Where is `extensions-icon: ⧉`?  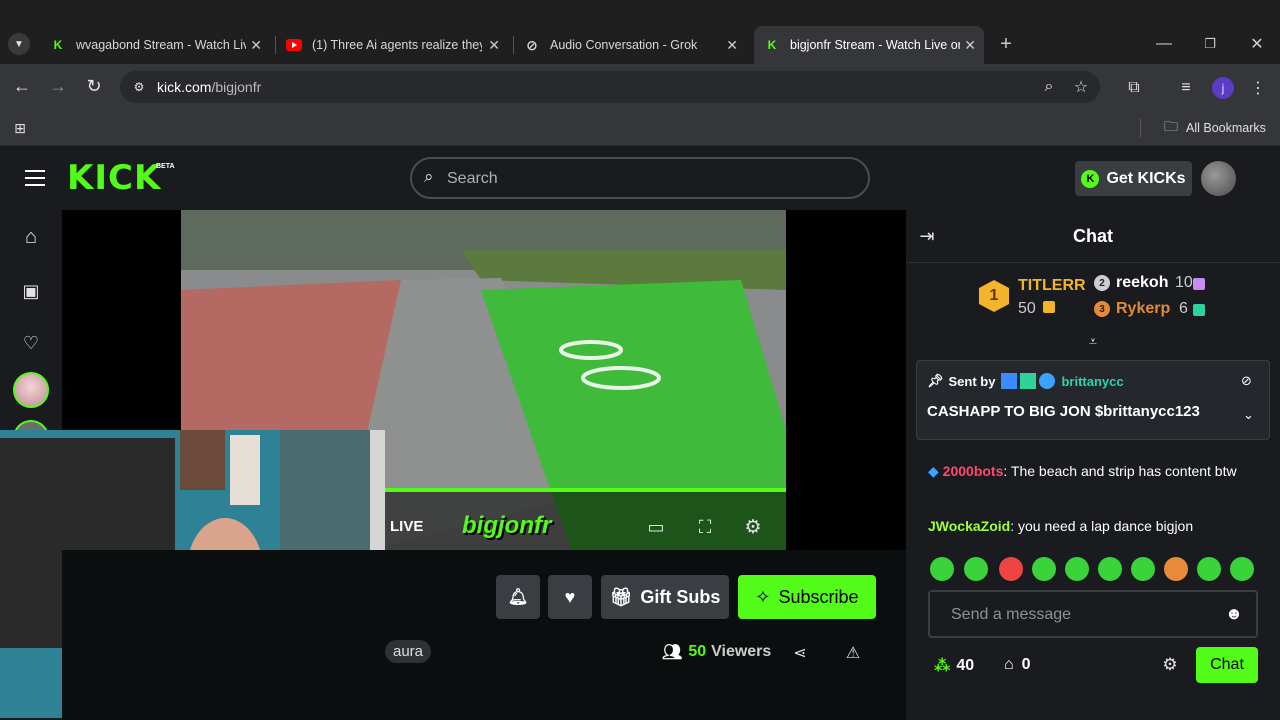 extensions-icon: ⧉ is located at coordinates (1134, 88).